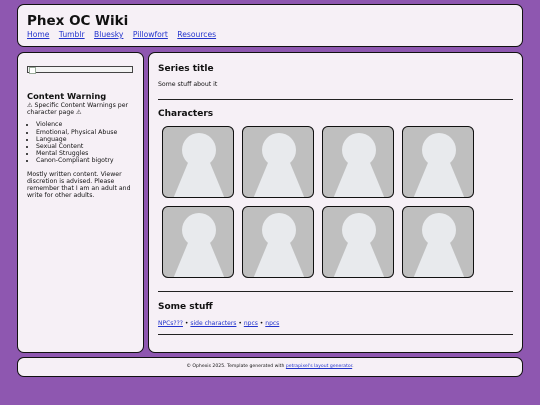  I want to click on content-warning-item: Emotional, Physical Abuse, so click(85, 132).